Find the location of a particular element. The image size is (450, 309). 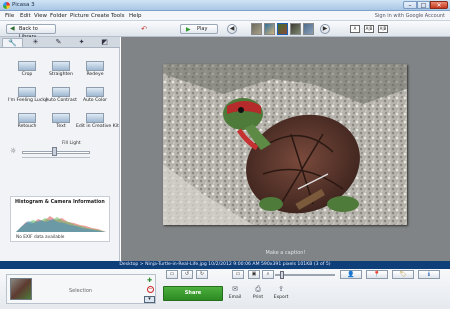

play-button: ▶ Play is located at coordinates (199, 29).